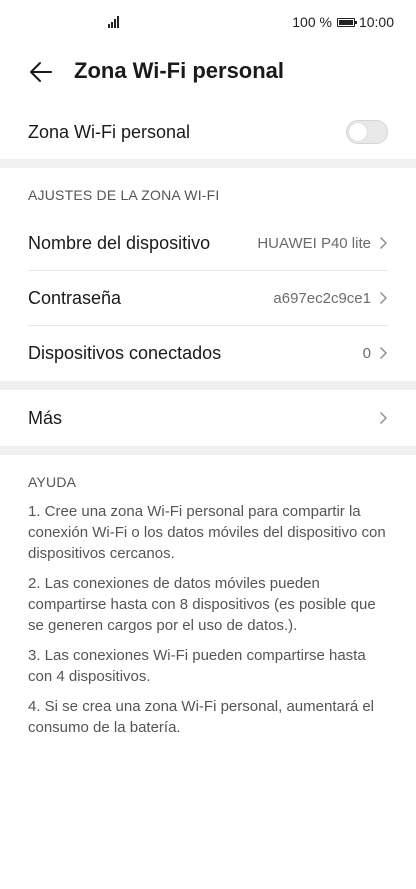  Describe the element at coordinates (119, 242) in the screenshot. I see `device-name-label: Nombre del dispositivo` at that location.